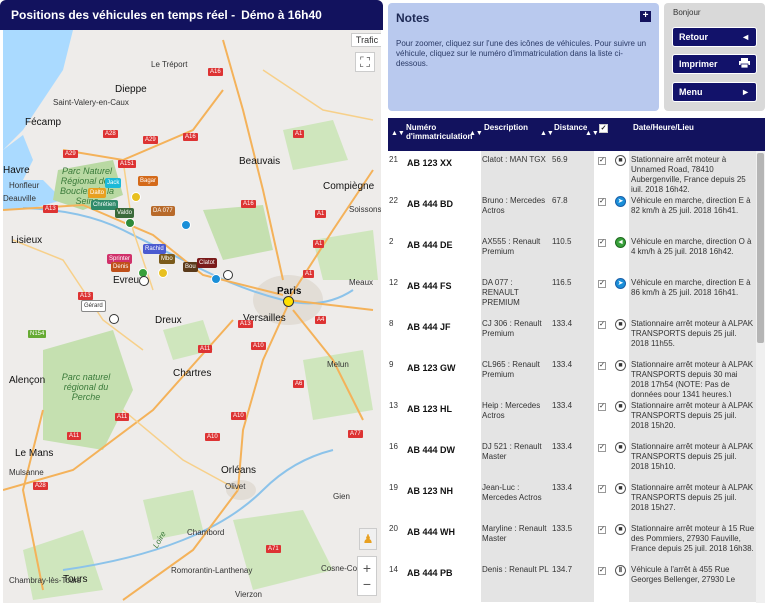 The height and width of the screenshot is (603, 768). What do you see at coordinates (97, 193) in the screenshot?
I see `vehicle-marker-label: Dalto` at bounding box center [97, 193].